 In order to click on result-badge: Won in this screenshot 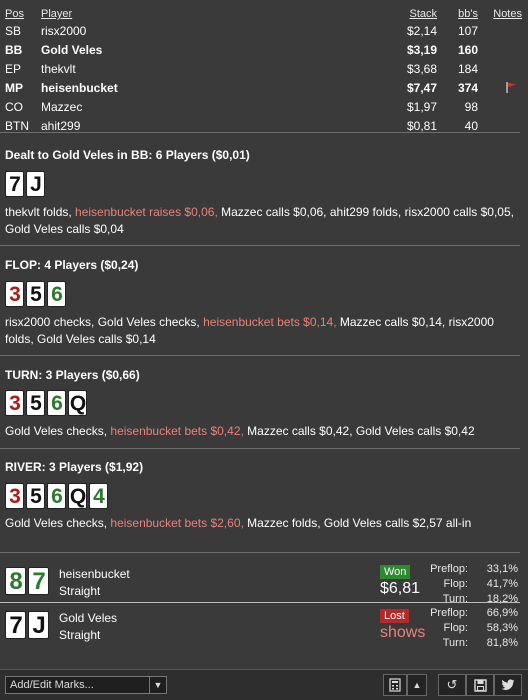, I will do `click(395, 572)`.